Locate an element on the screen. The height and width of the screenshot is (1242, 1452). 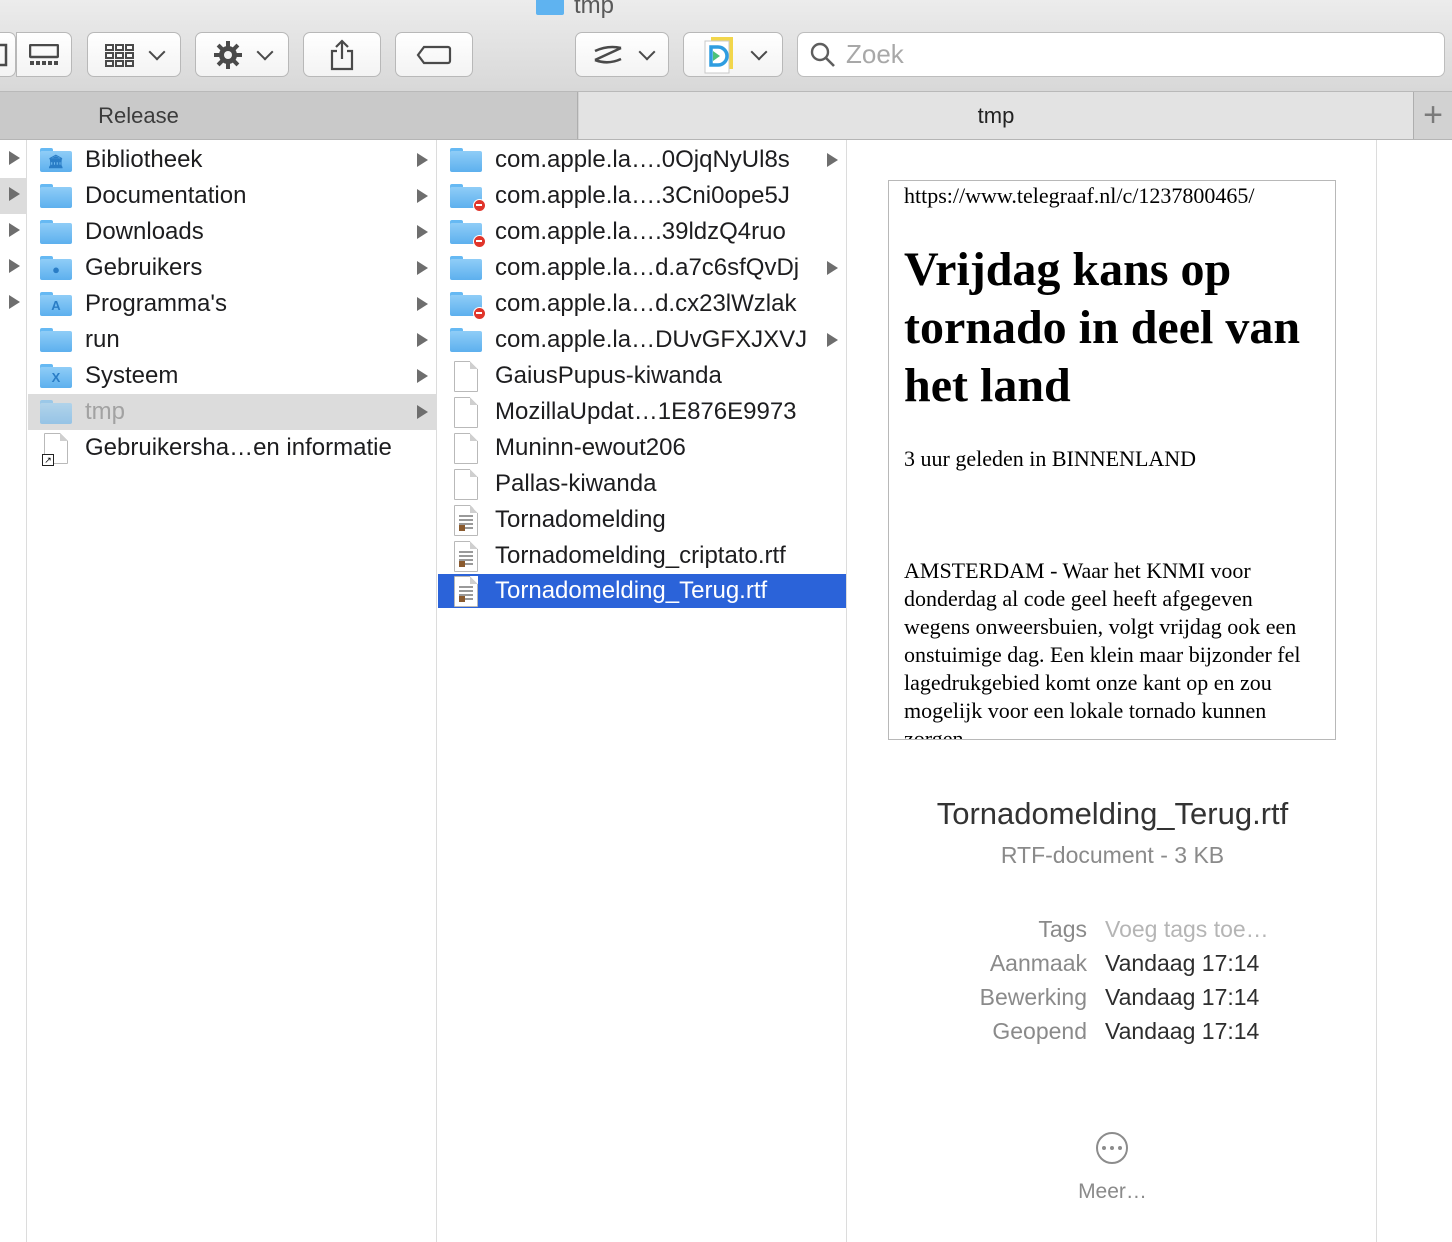
group-button is located at coordinates (134, 54).